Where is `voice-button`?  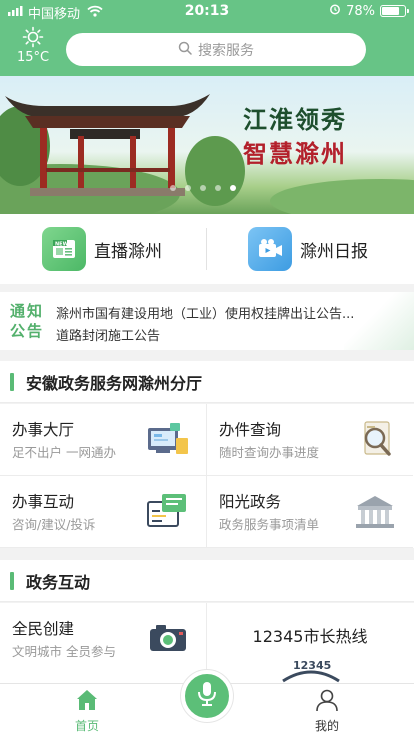 voice-button is located at coordinates (207, 696).